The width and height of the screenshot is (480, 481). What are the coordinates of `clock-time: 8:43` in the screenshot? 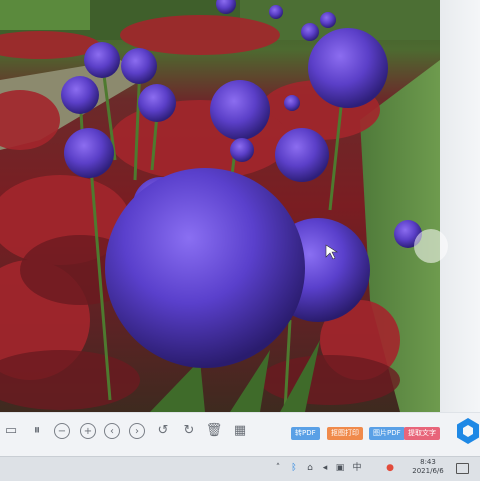 It's located at (428, 462).